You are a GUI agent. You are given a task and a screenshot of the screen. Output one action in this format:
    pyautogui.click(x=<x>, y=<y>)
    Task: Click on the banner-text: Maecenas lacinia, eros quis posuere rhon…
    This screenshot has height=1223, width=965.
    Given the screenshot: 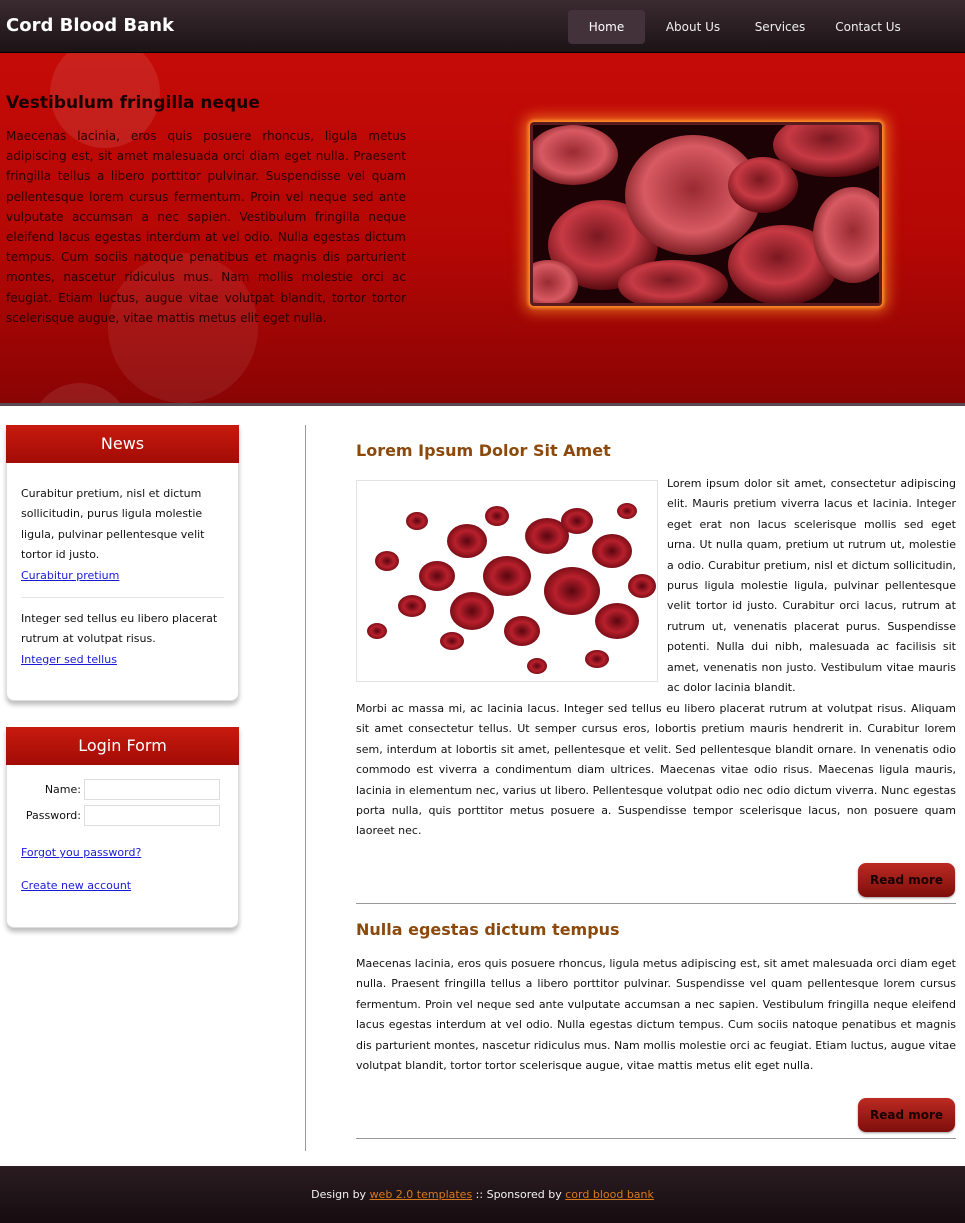 What is the action you would take?
    pyautogui.click(x=206, y=227)
    